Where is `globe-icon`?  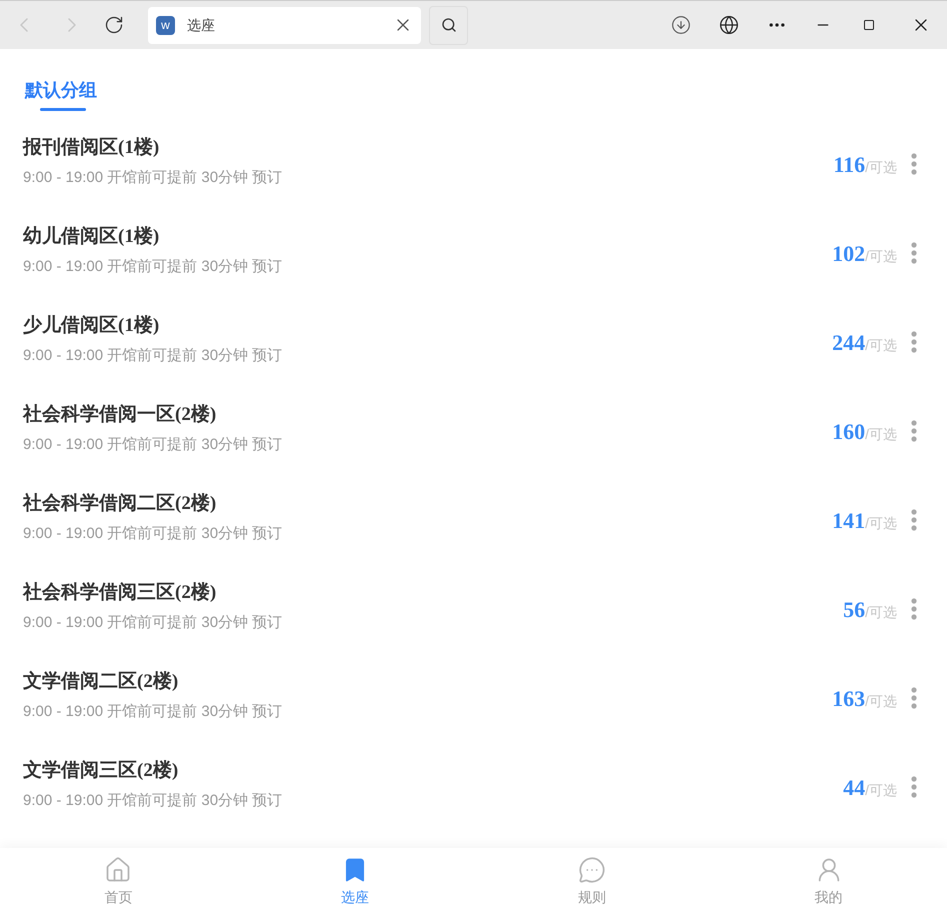
globe-icon is located at coordinates (729, 25).